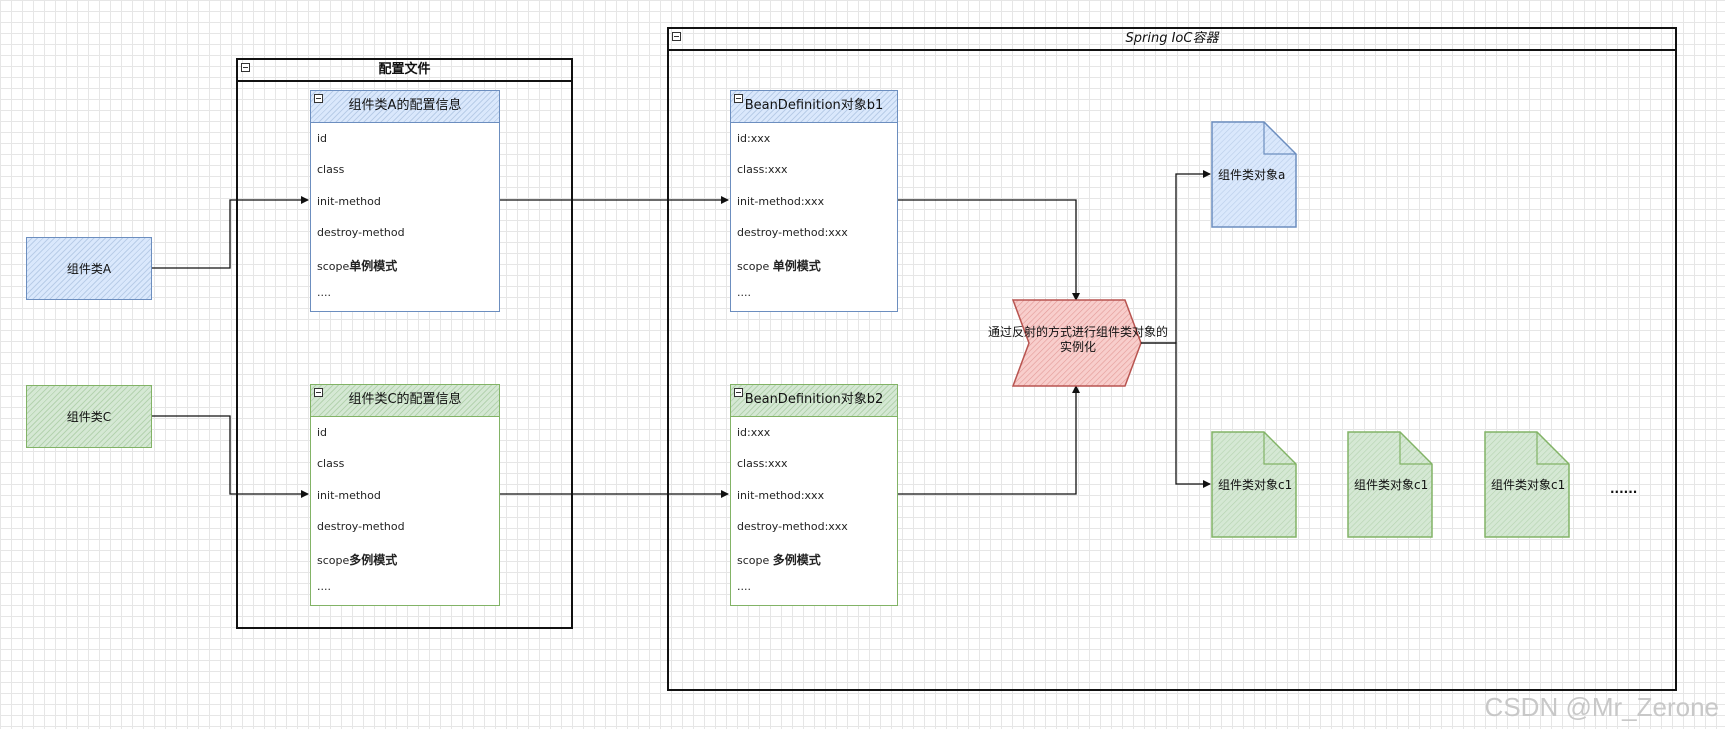 This screenshot has height=729, width=1725. Describe the element at coordinates (1601, 707) in the screenshot. I see `csdn-watermark: CSDN @Mr_Zerone` at that location.